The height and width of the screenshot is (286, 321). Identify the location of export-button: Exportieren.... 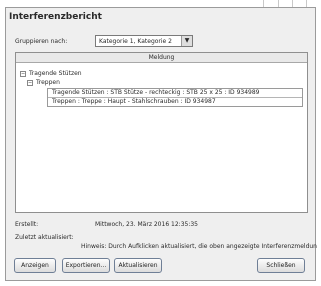
(86, 265).